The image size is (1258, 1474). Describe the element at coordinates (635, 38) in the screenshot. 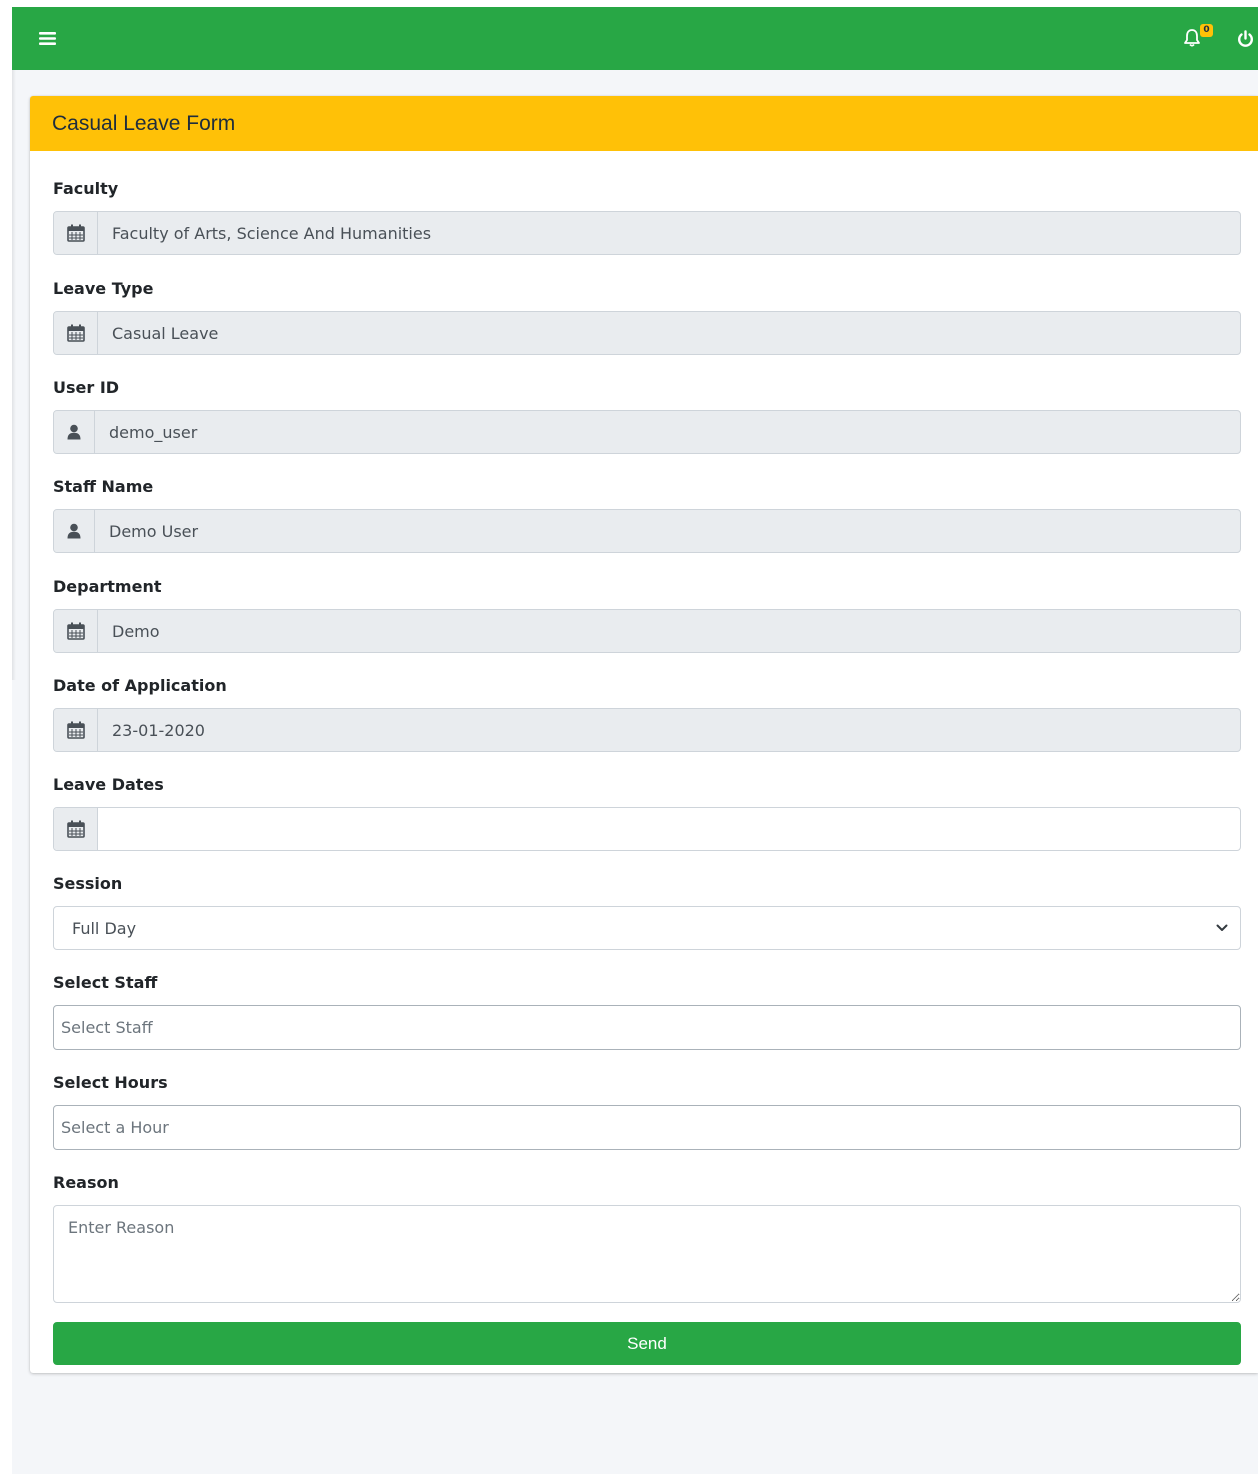

I see `top-navbar: 0` at that location.